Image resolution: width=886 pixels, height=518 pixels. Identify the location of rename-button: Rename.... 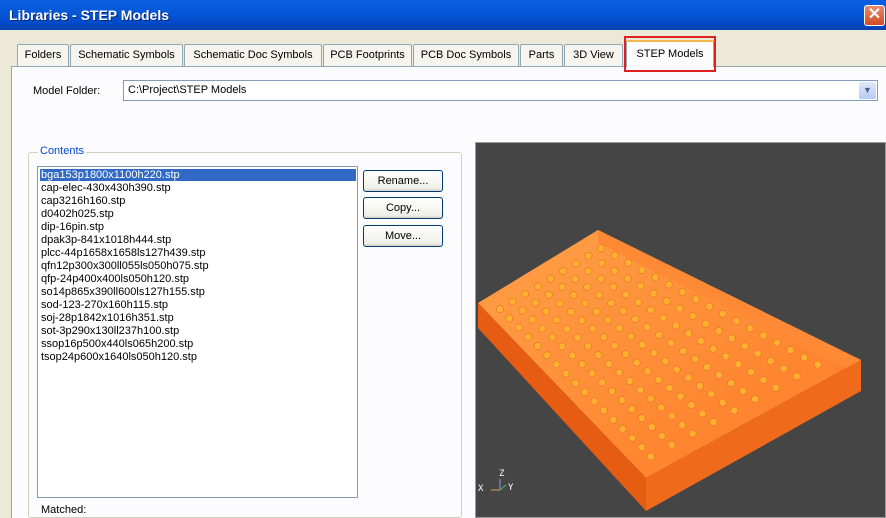
(403, 181).